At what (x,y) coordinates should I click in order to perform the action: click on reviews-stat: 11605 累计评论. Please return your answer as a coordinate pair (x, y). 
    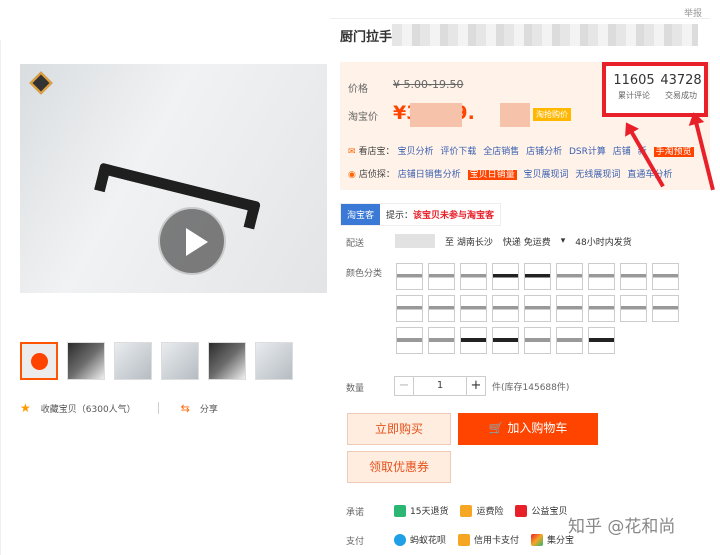
    Looking at the image, I should click on (634, 87).